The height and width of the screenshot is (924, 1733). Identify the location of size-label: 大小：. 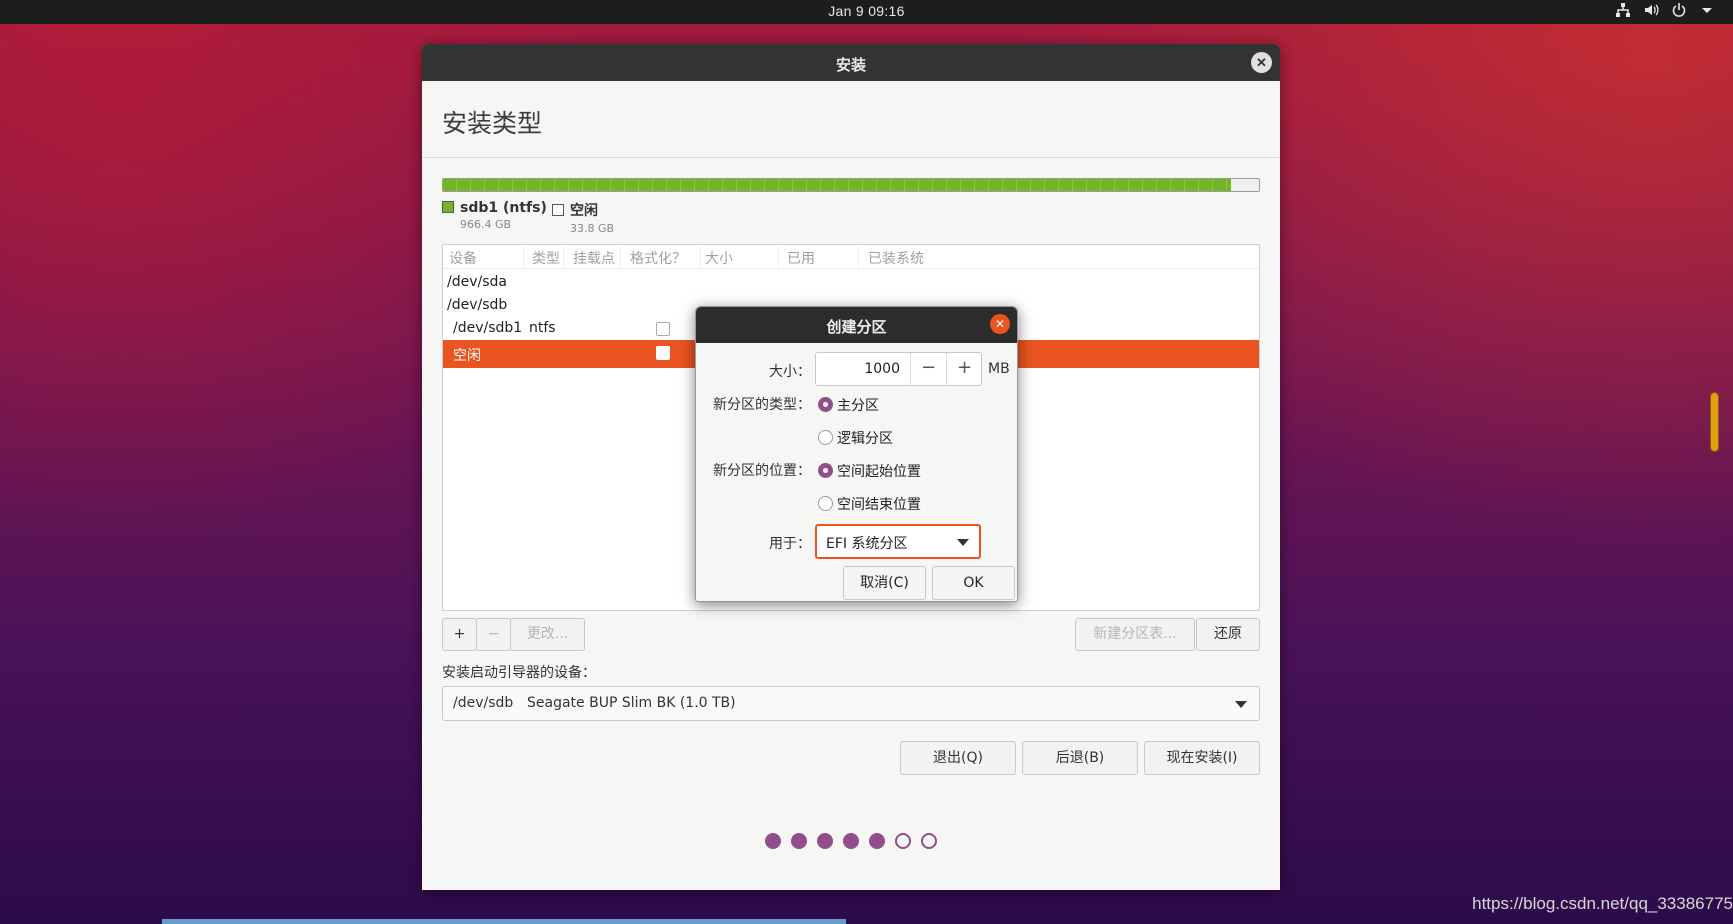
(790, 372).